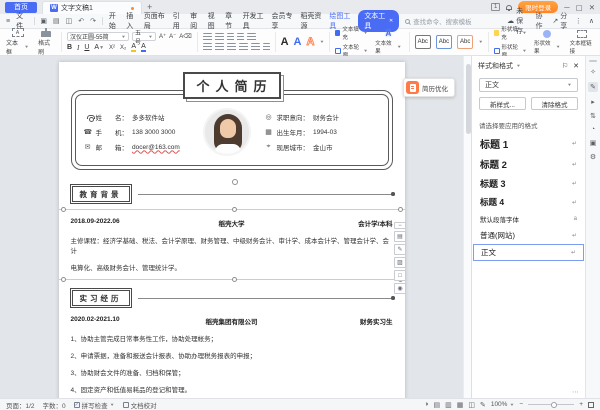  Describe the element at coordinates (483, 405) in the screenshot. I see `ink-mode-icon: ✎` at that location.